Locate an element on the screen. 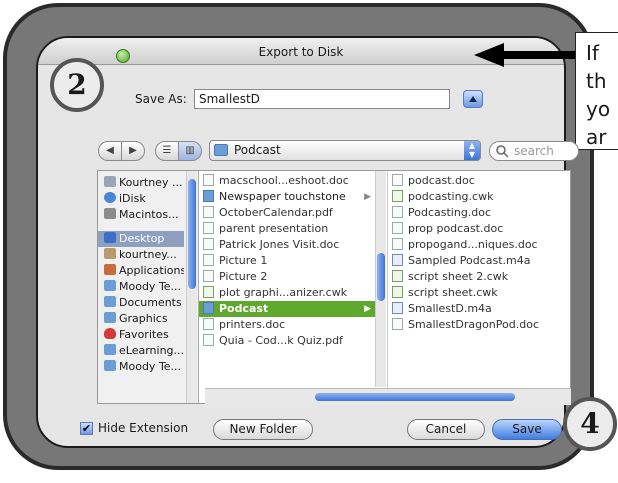  list-item: podcast.doc is located at coordinates (478, 181).